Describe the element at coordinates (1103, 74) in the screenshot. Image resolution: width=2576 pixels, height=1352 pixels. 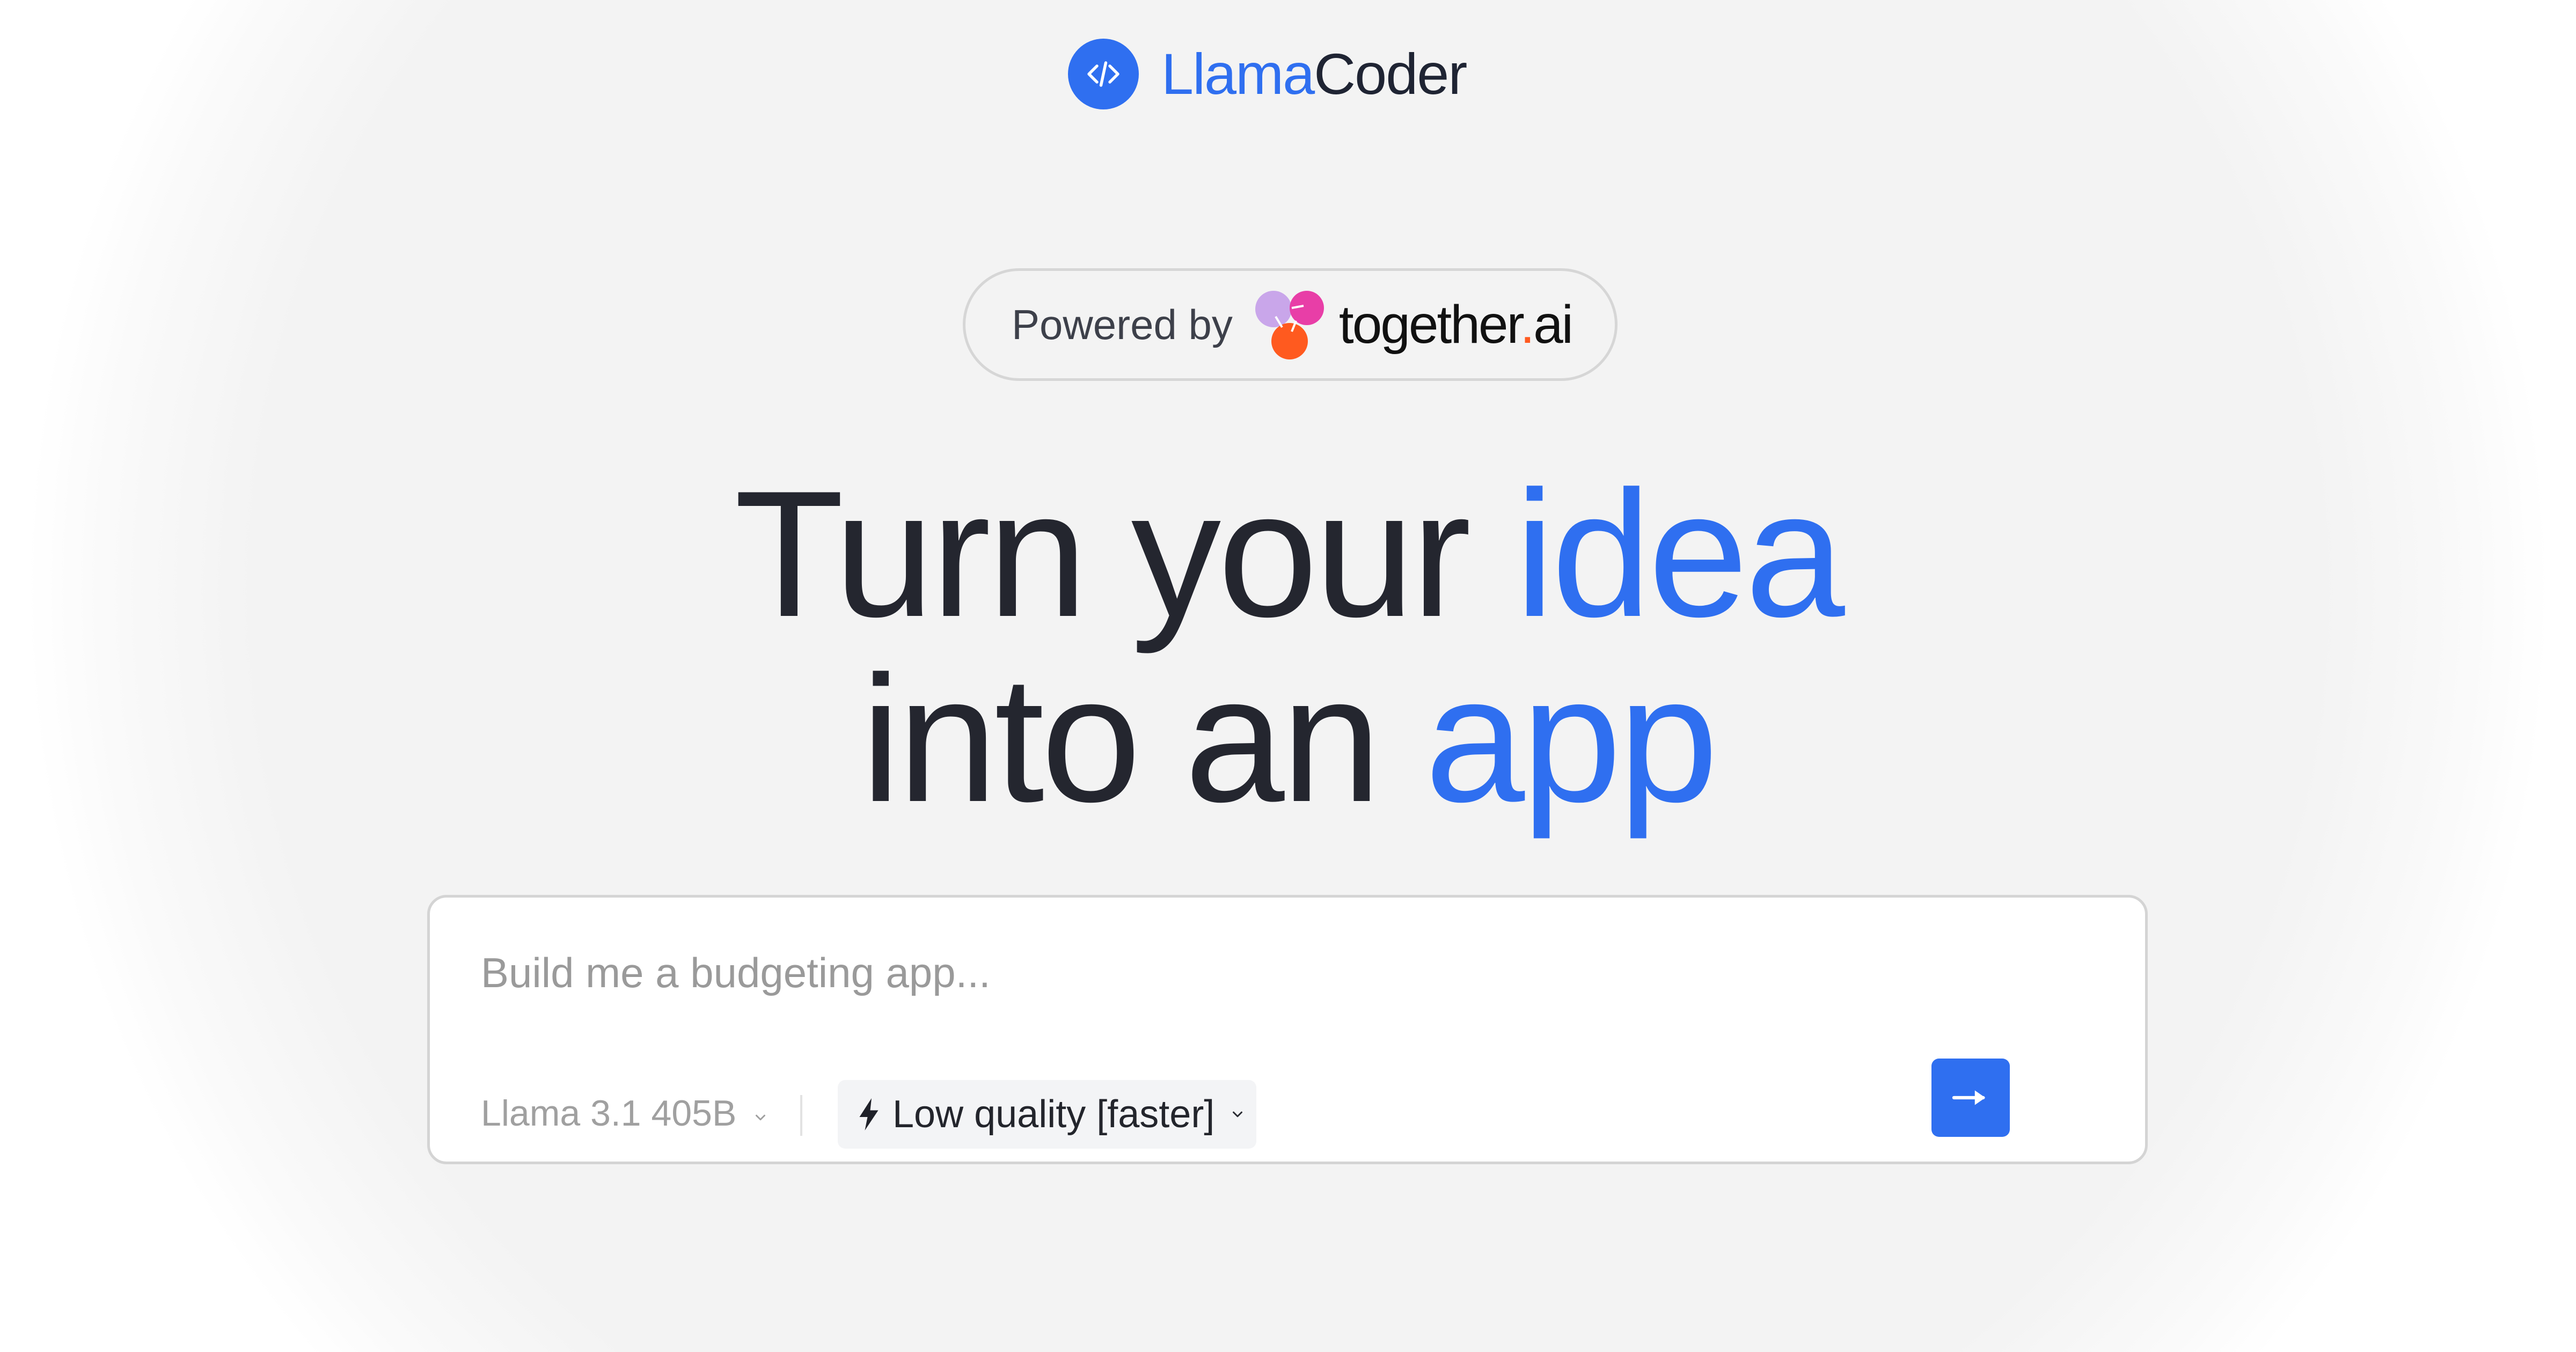
I see `code-brackets-icon` at that location.